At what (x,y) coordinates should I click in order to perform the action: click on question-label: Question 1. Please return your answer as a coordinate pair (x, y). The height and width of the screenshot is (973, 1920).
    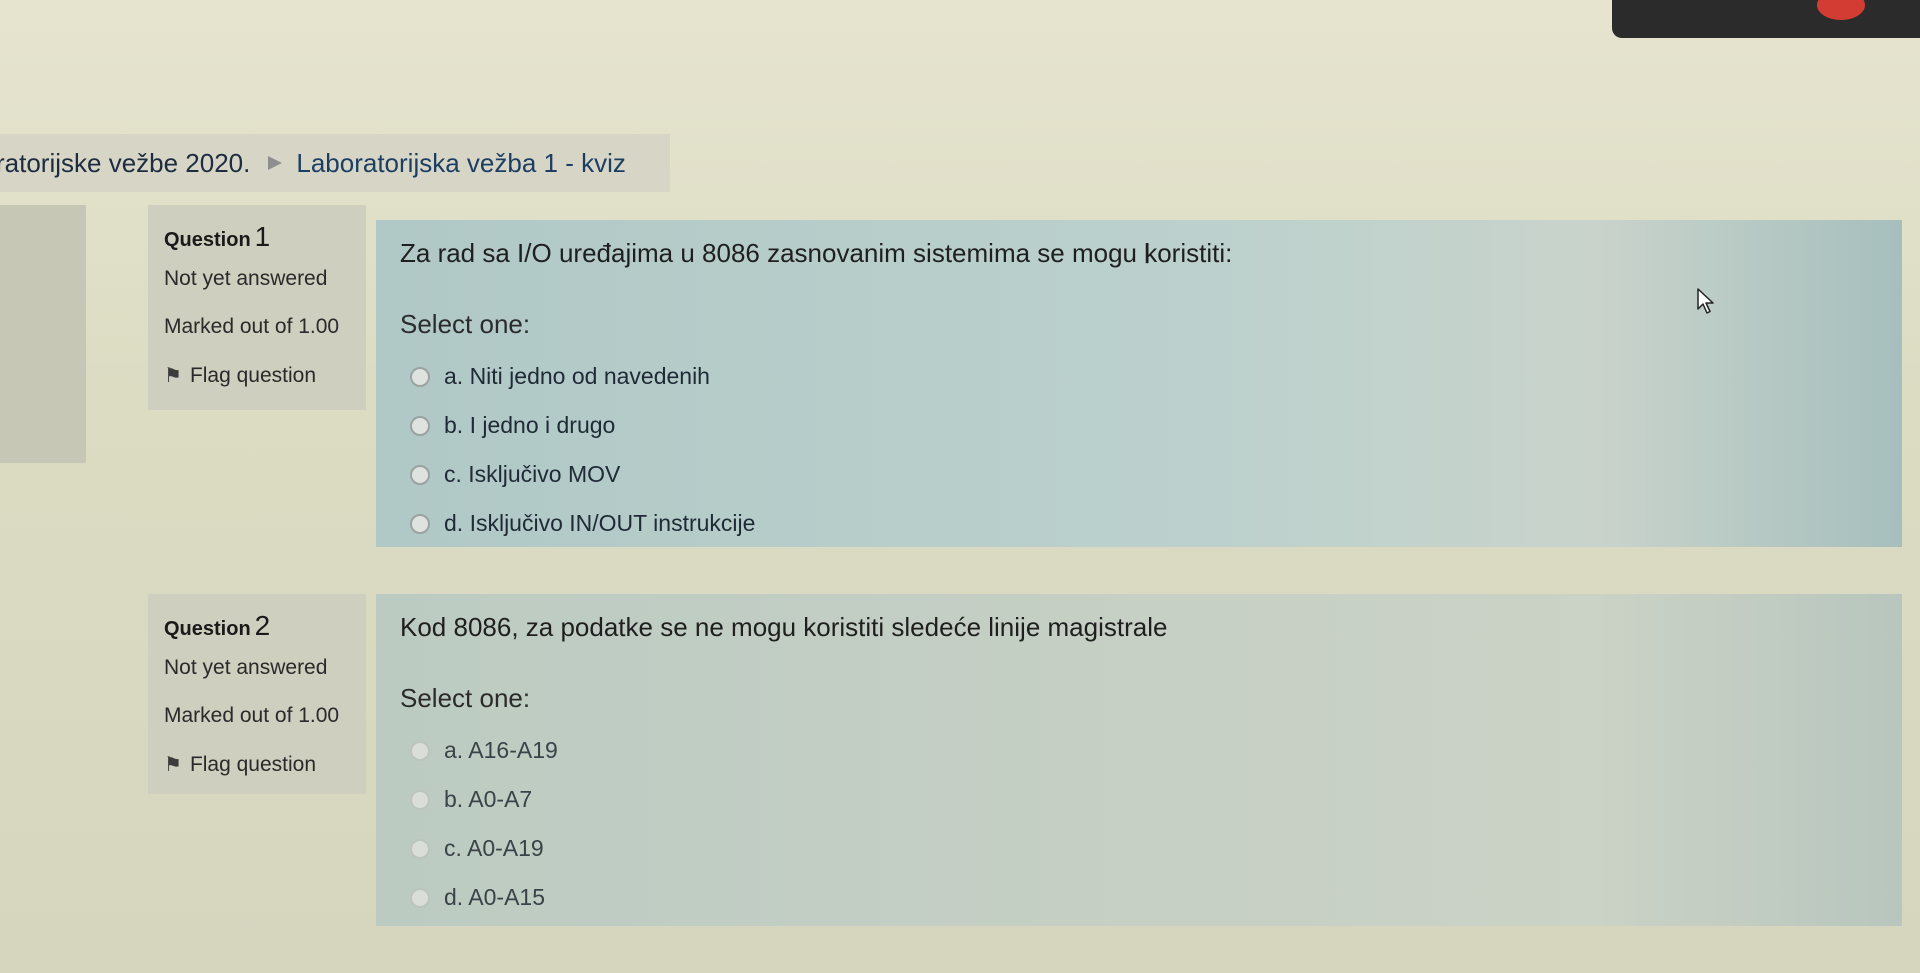
    Looking at the image, I should click on (265, 237).